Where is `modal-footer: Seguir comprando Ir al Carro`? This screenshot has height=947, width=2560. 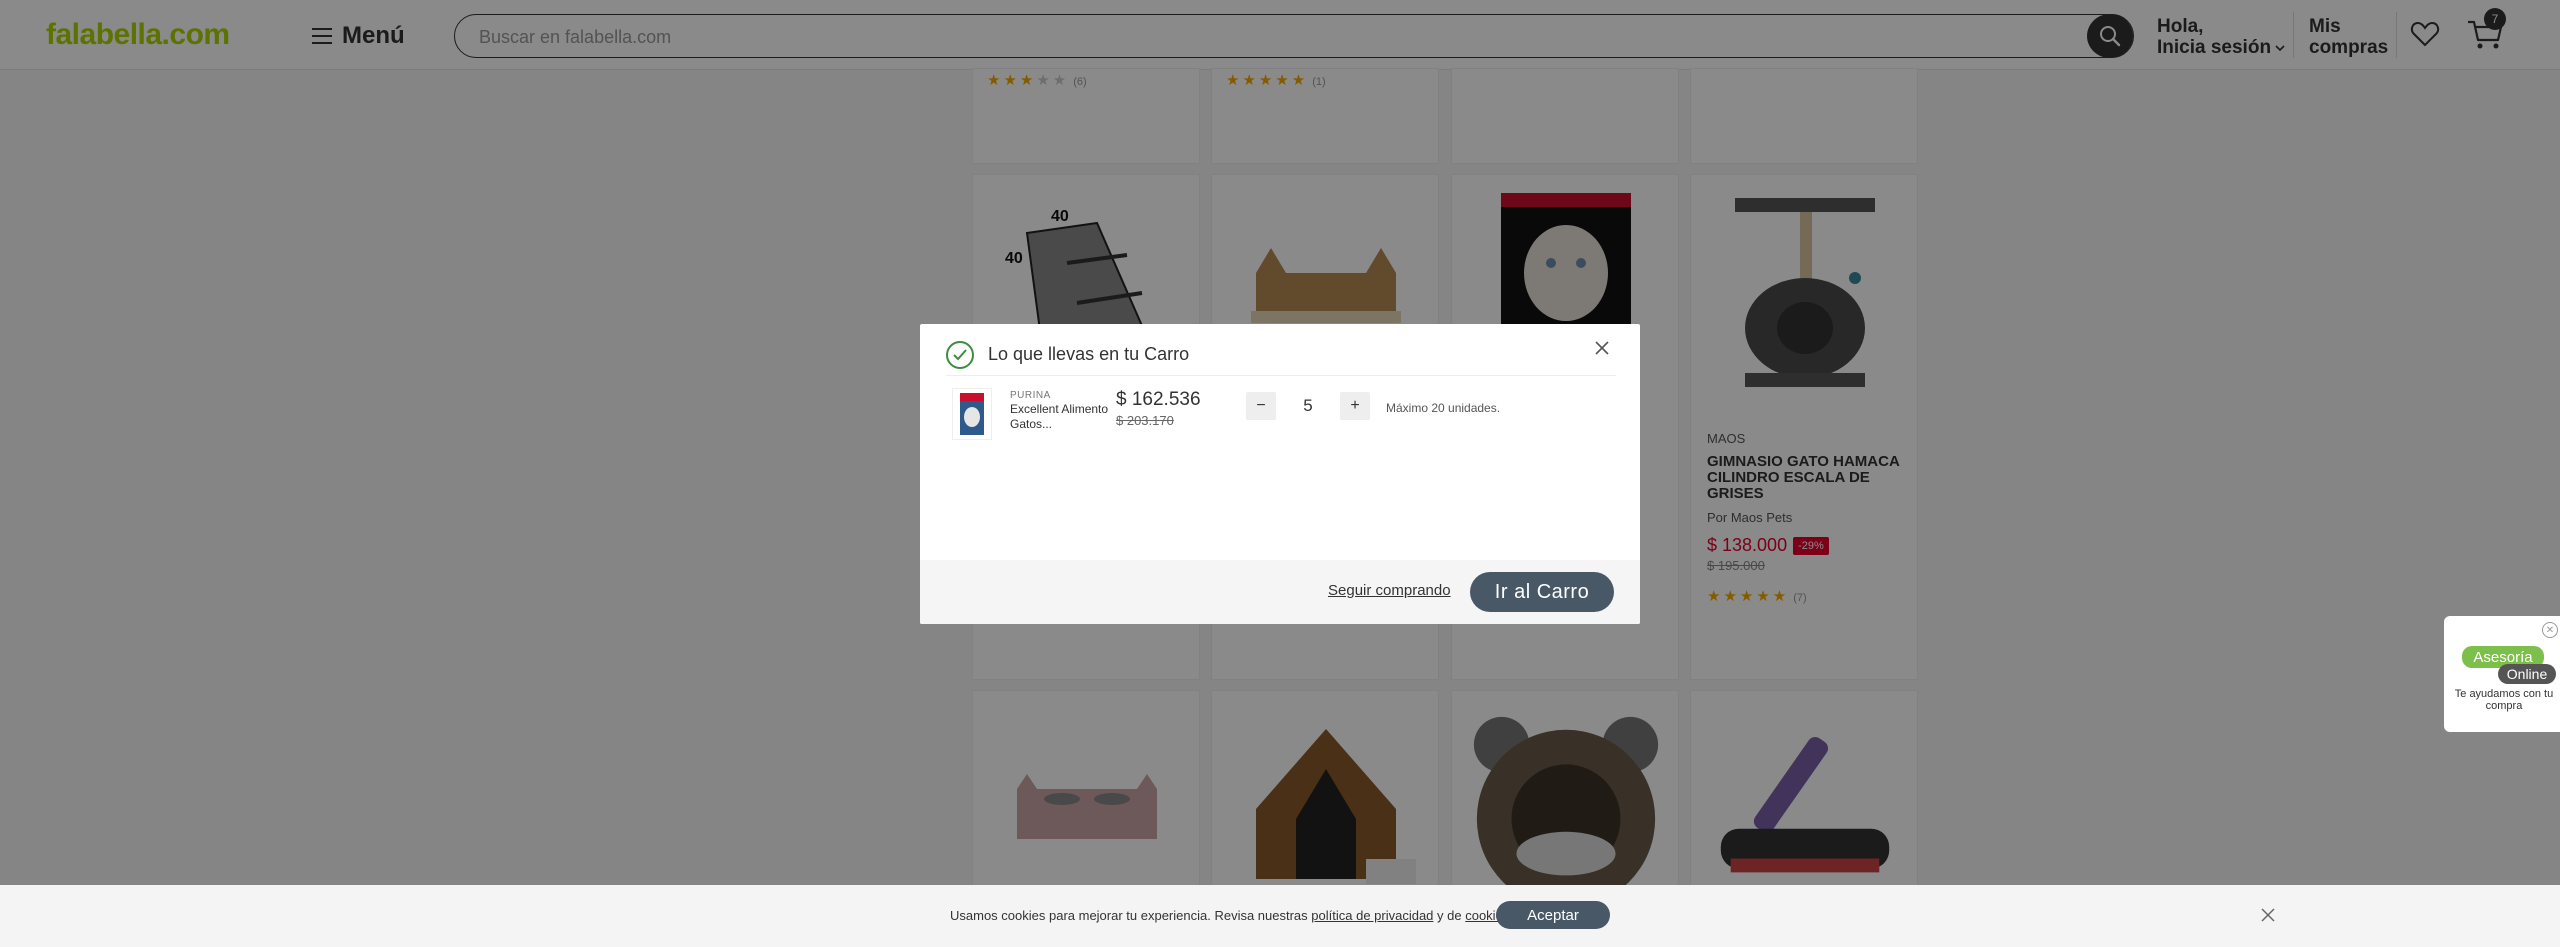
modal-footer: Seguir comprando Ir al Carro is located at coordinates (1280, 592).